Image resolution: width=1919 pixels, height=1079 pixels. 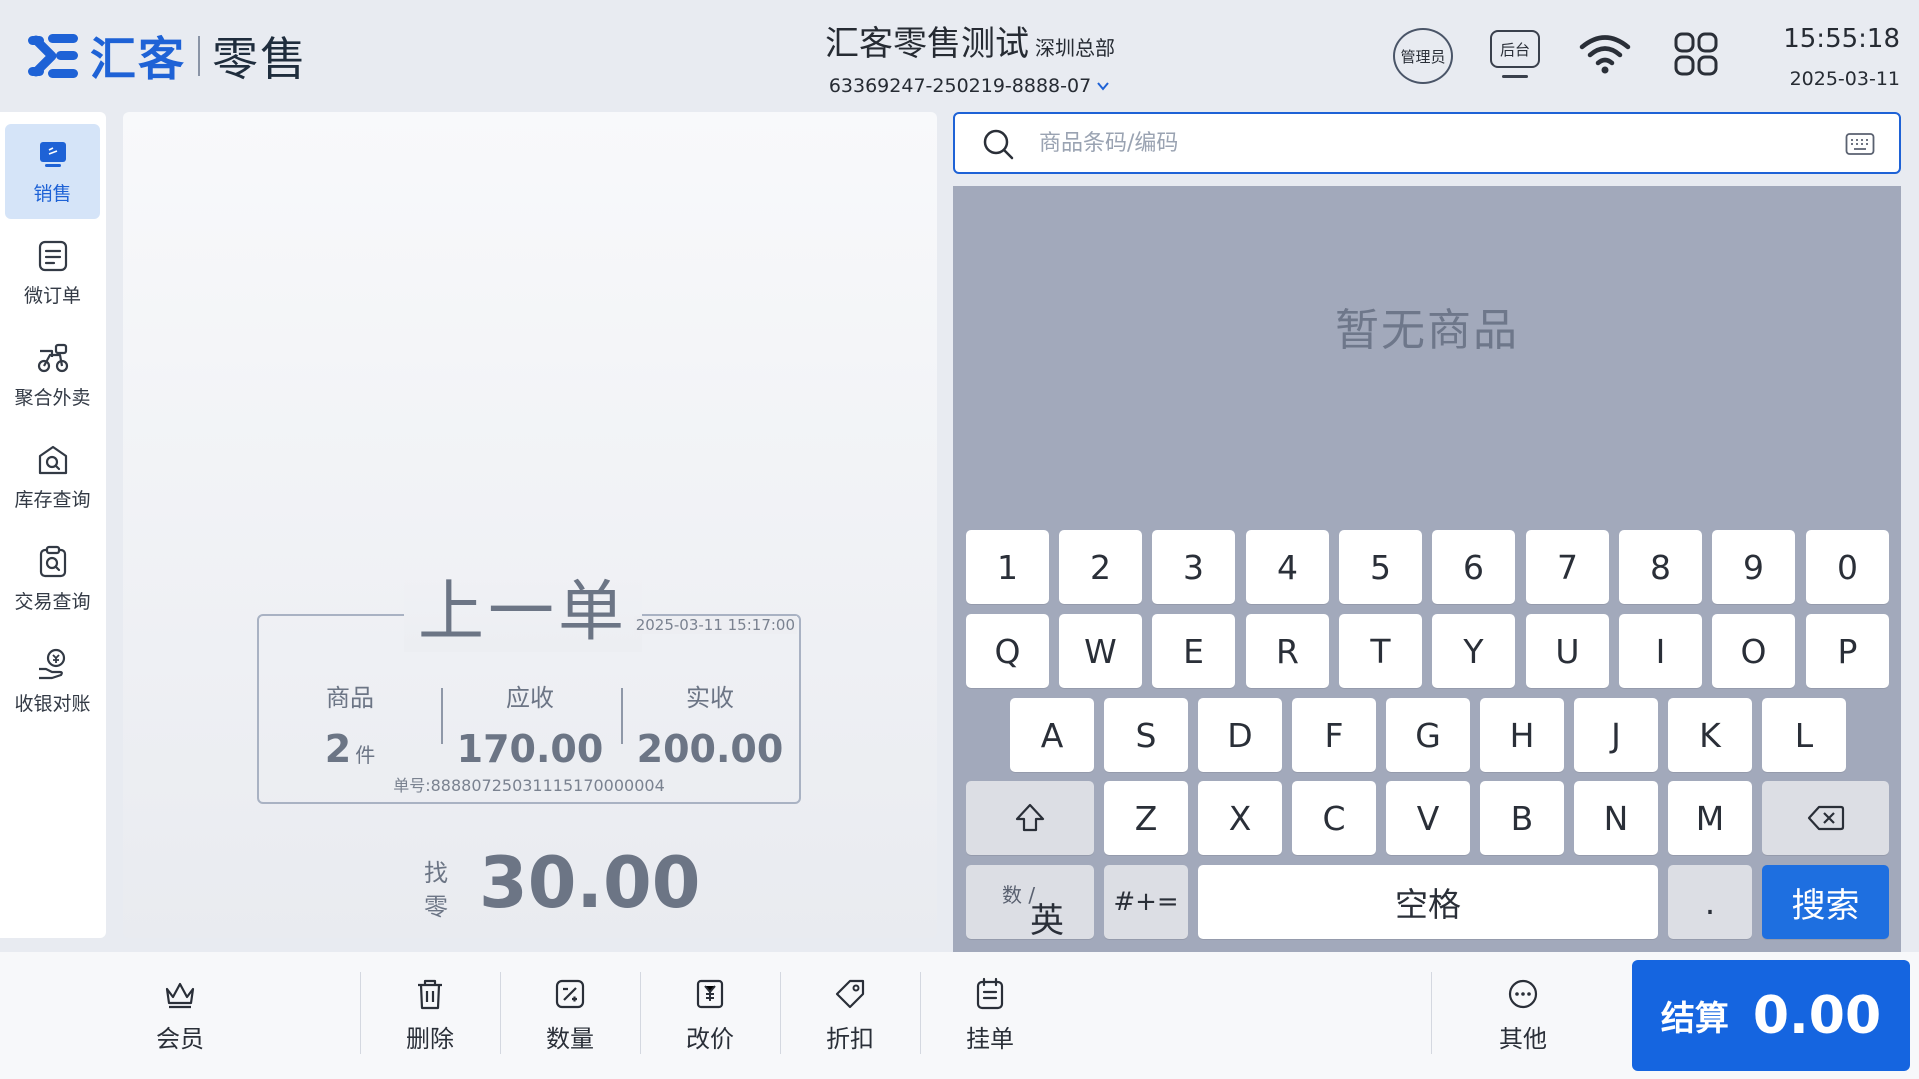 What do you see at coordinates (52, 398) in the screenshot?
I see `sidebar-item-label: 聚合外卖` at bounding box center [52, 398].